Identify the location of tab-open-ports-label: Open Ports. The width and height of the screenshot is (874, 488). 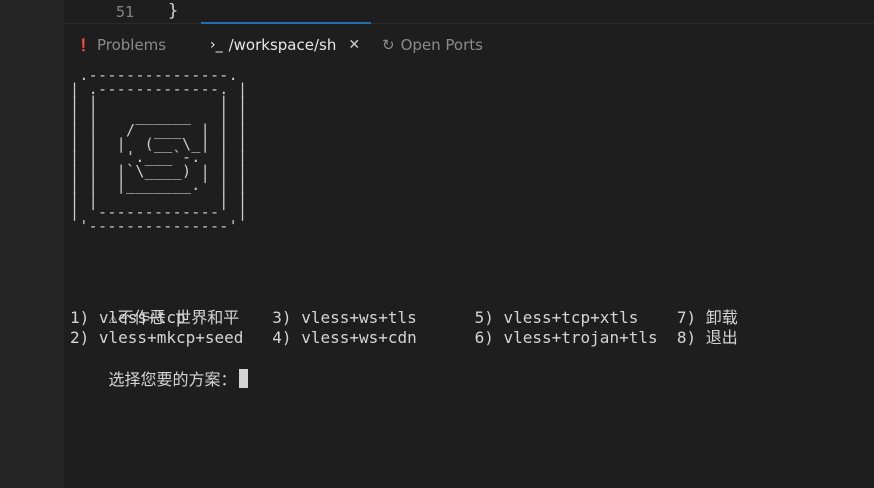
(441, 45).